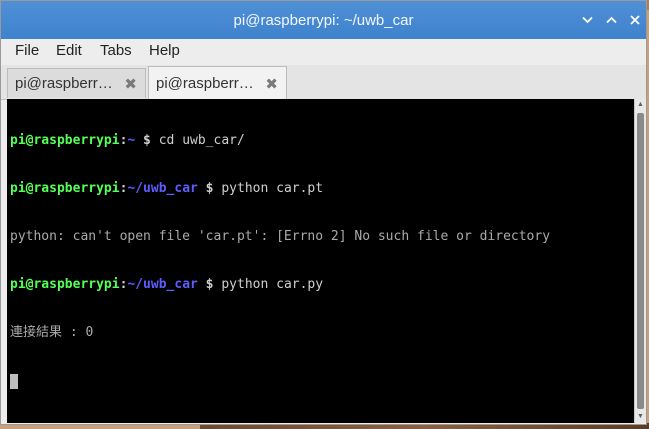 The width and height of the screenshot is (649, 429). I want to click on window-title: pi@raspberrypi: ~/uwb_car, so click(323, 20).